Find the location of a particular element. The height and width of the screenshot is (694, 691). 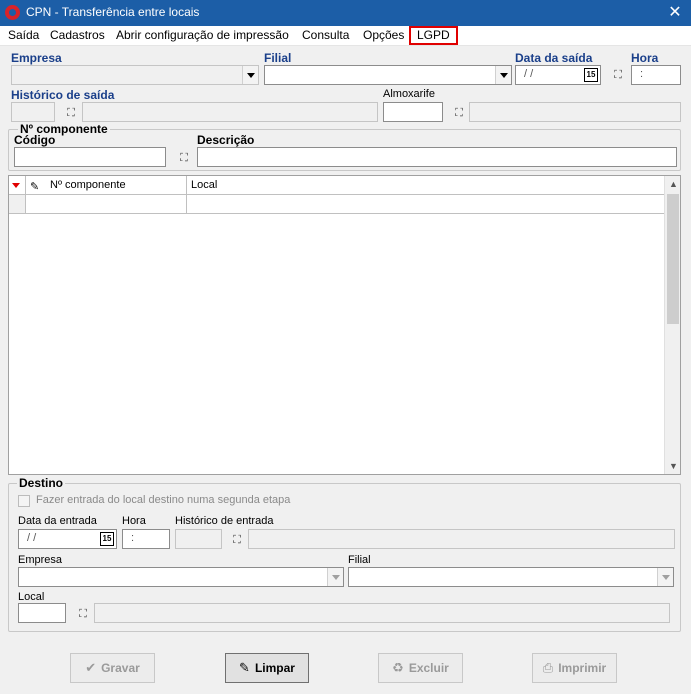

gravar-button: ✔ Gravar is located at coordinates (112, 668).